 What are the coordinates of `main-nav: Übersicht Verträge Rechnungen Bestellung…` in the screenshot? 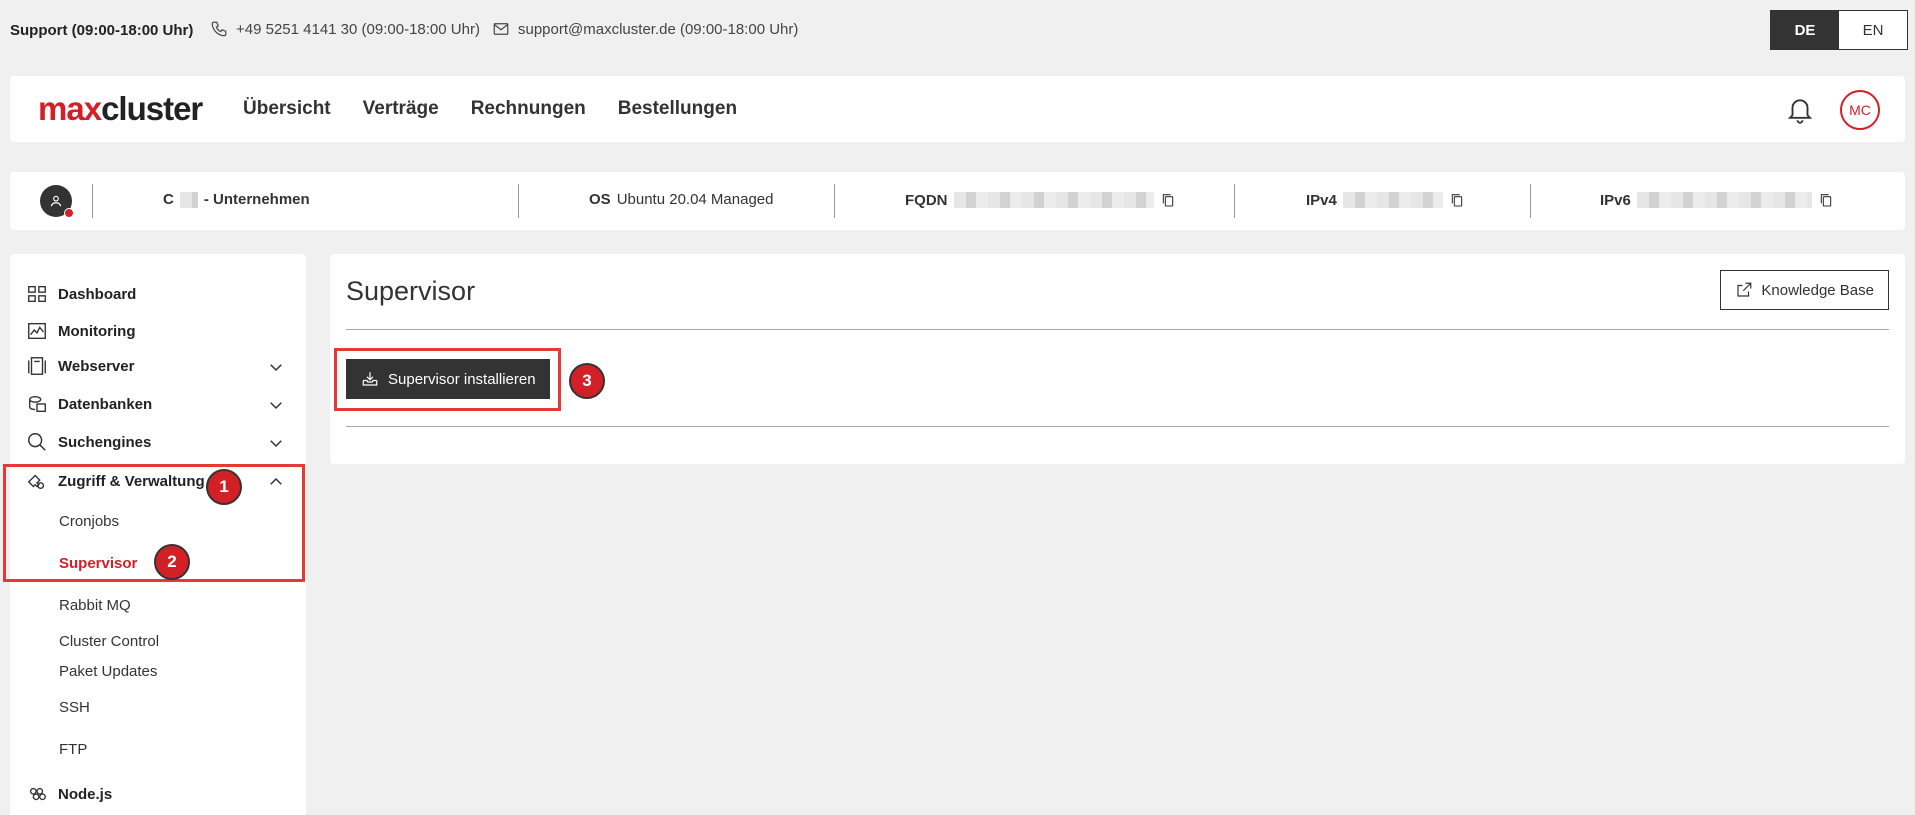 It's located at (490, 109).